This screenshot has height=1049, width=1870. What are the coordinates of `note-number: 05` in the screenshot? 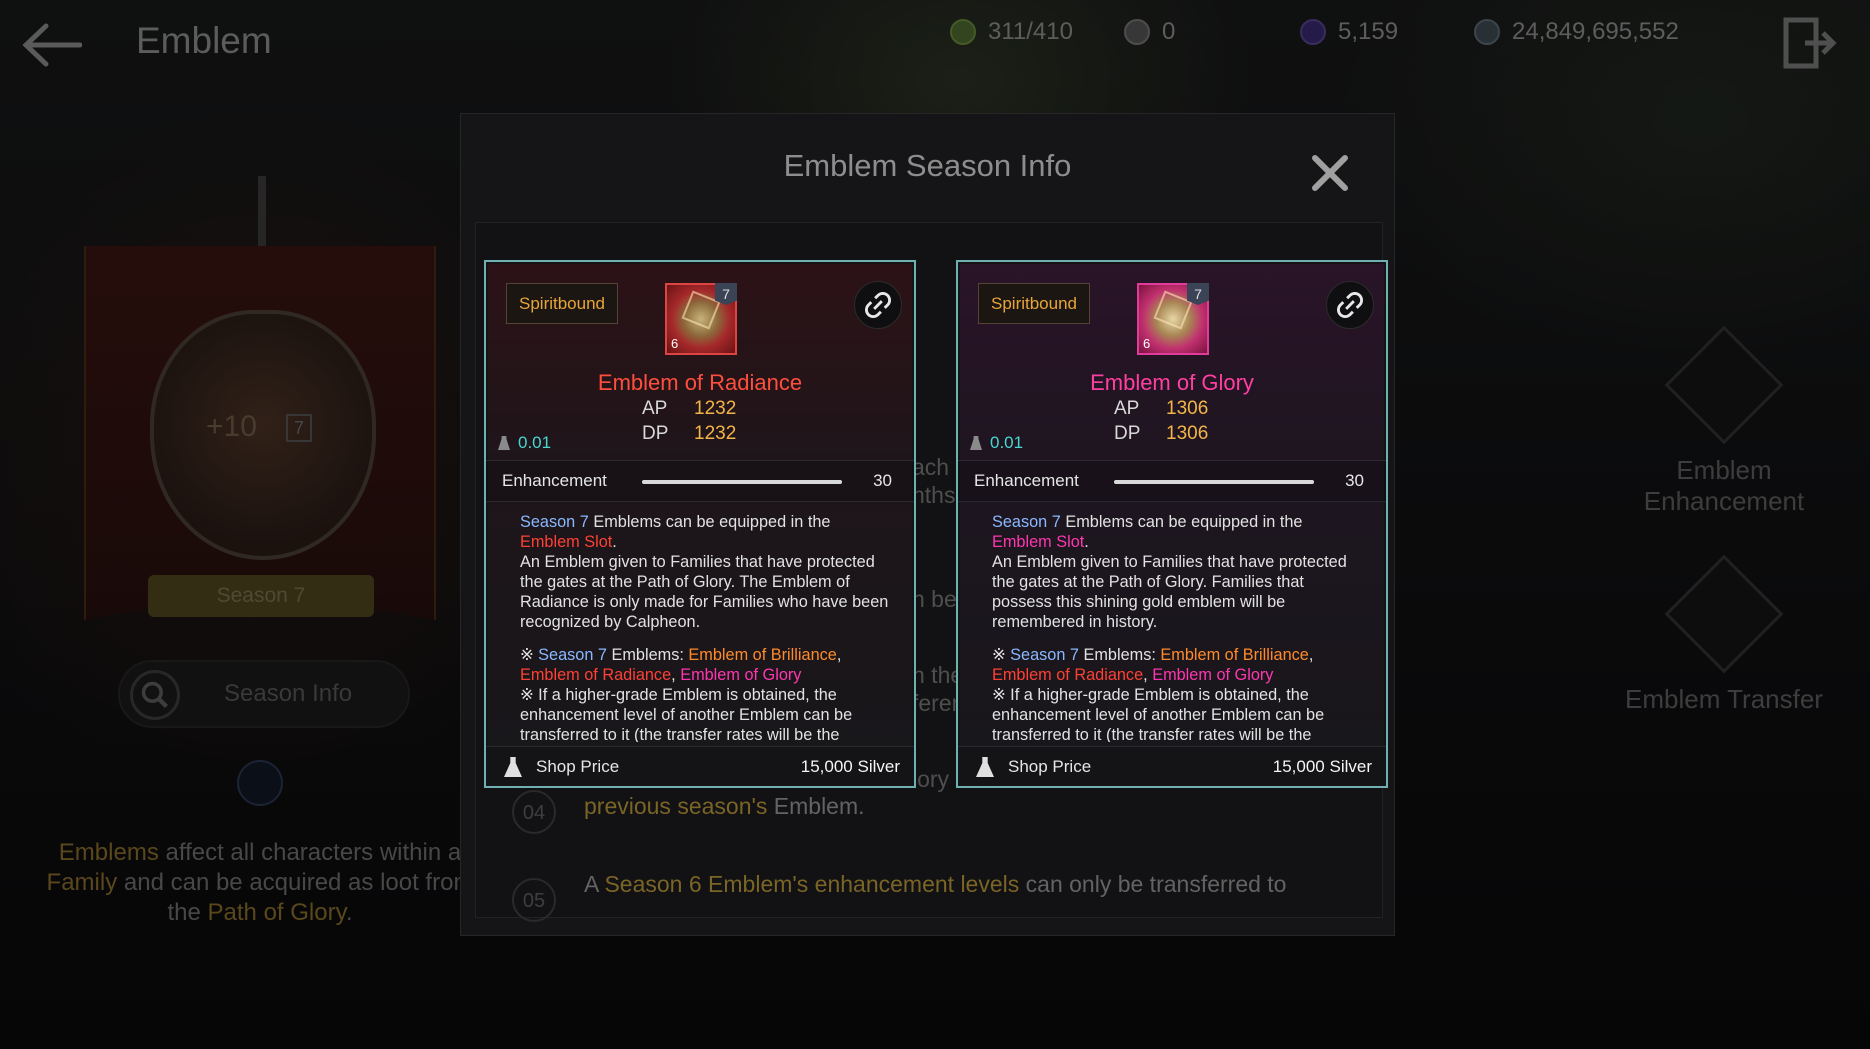 It's located at (534, 900).